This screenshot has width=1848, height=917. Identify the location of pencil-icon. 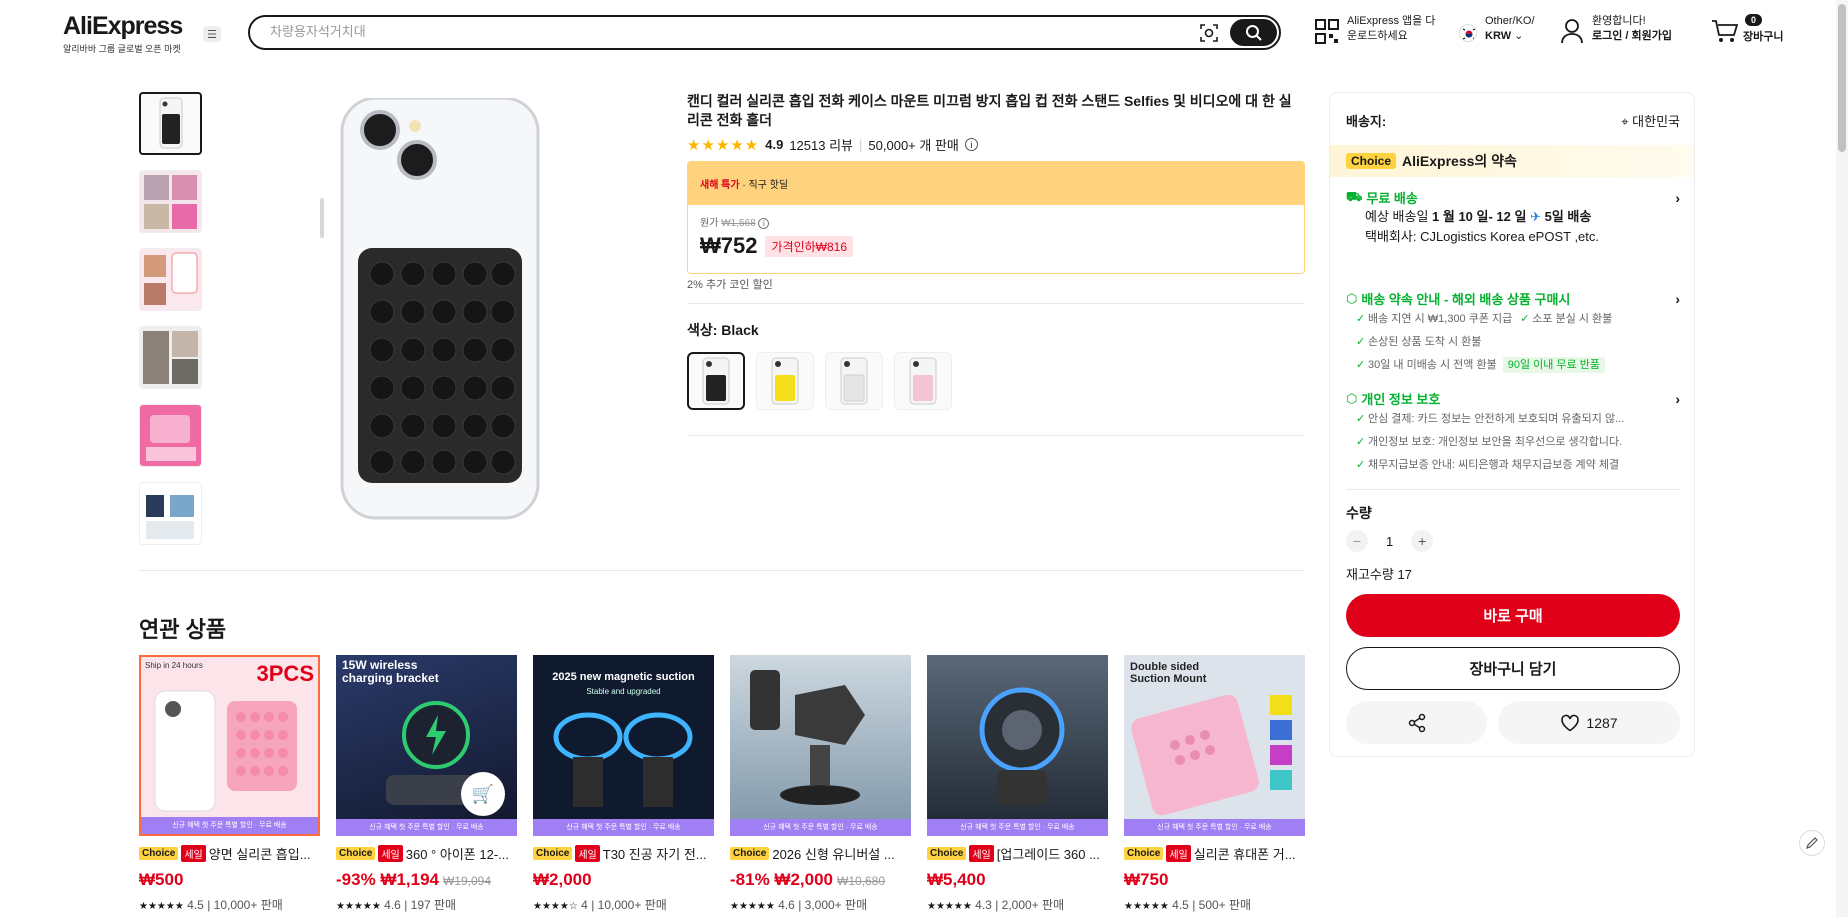
(1812, 843).